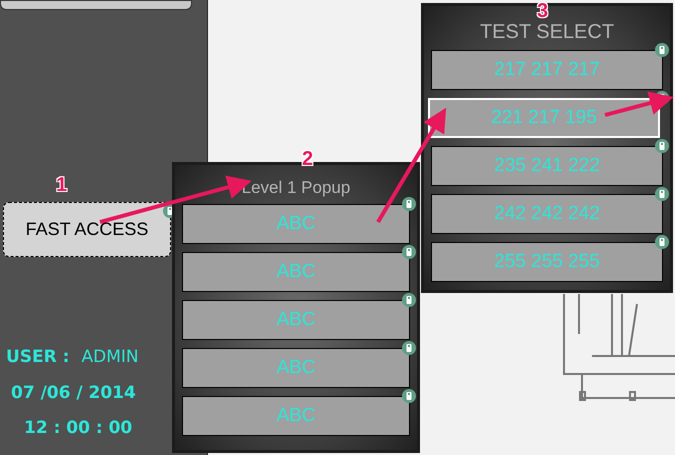 Image resolution: width=675 pixels, height=455 pixels. Describe the element at coordinates (544, 118) in the screenshot. I see `menu-item: 221 217 195` at that location.